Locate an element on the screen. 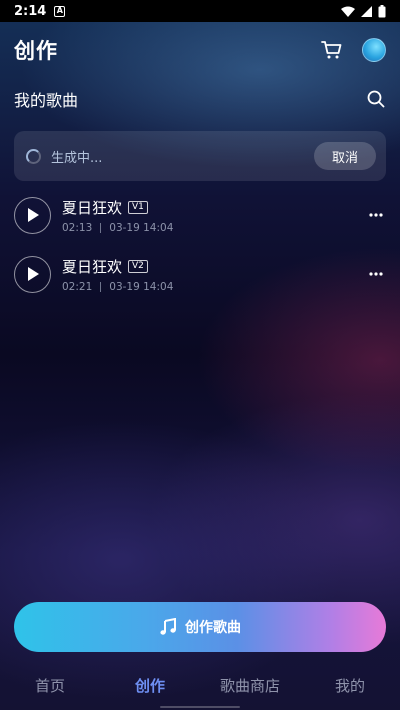 This screenshot has width=400, height=710. section-header: 我的歌曲 is located at coordinates (200, 99).